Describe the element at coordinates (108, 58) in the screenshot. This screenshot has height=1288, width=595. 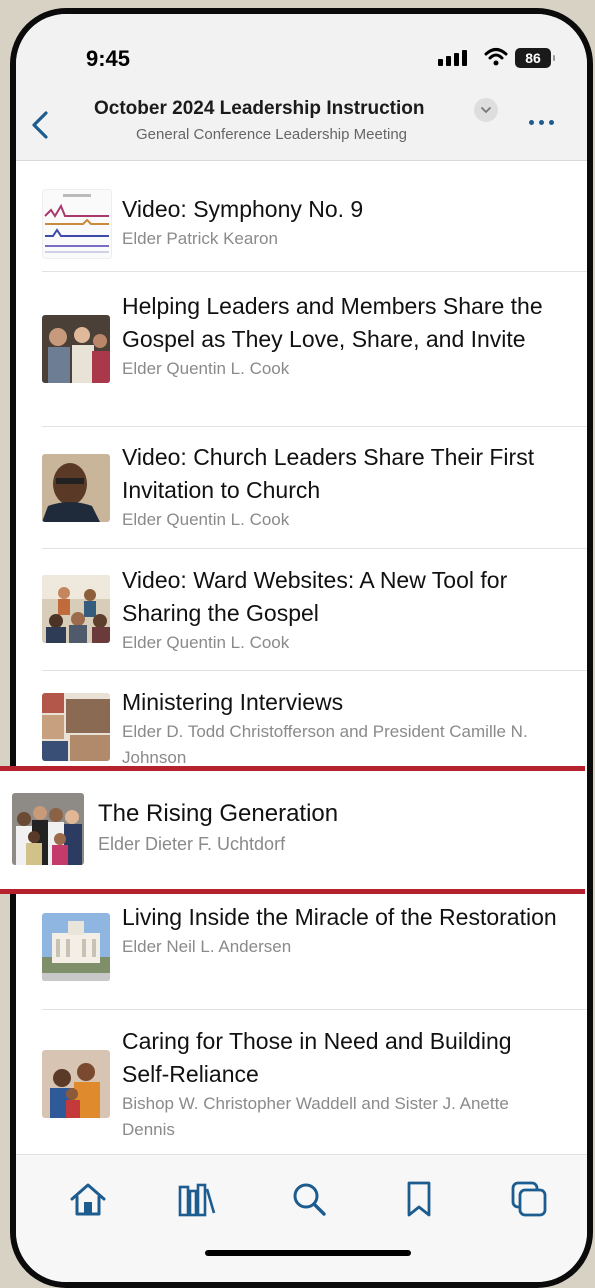
I see `status-time: 9:45` at that location.